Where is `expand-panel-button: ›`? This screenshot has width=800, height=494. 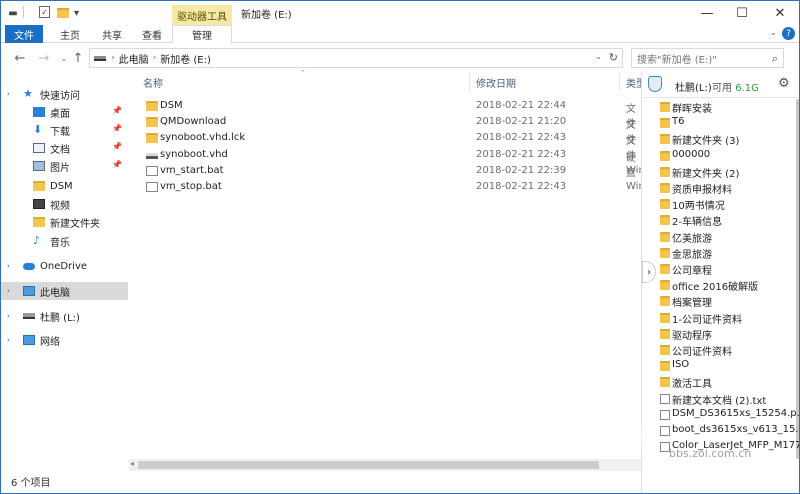
expand-panel-button: › is located at coordinates (649, 272).